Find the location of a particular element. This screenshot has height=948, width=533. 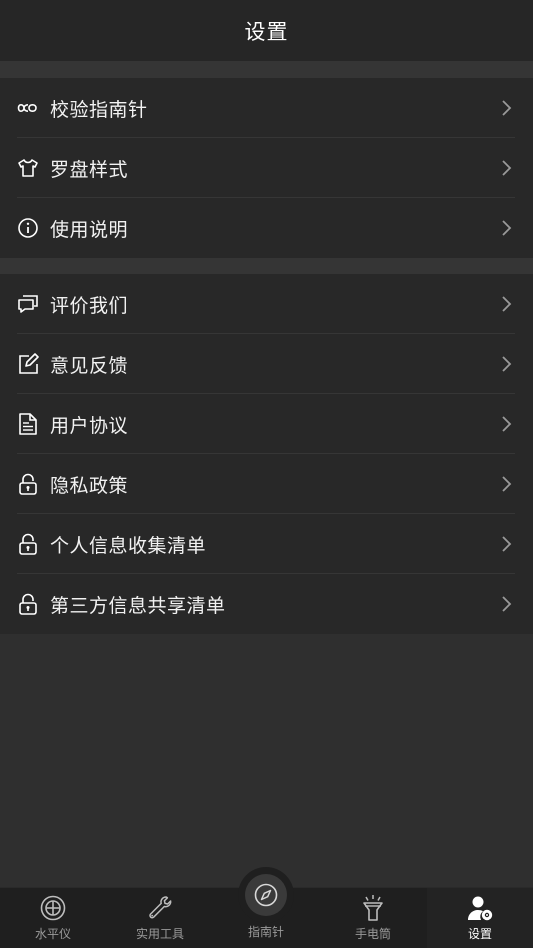

page-title: 设置 is located at coordinates (266, 31).